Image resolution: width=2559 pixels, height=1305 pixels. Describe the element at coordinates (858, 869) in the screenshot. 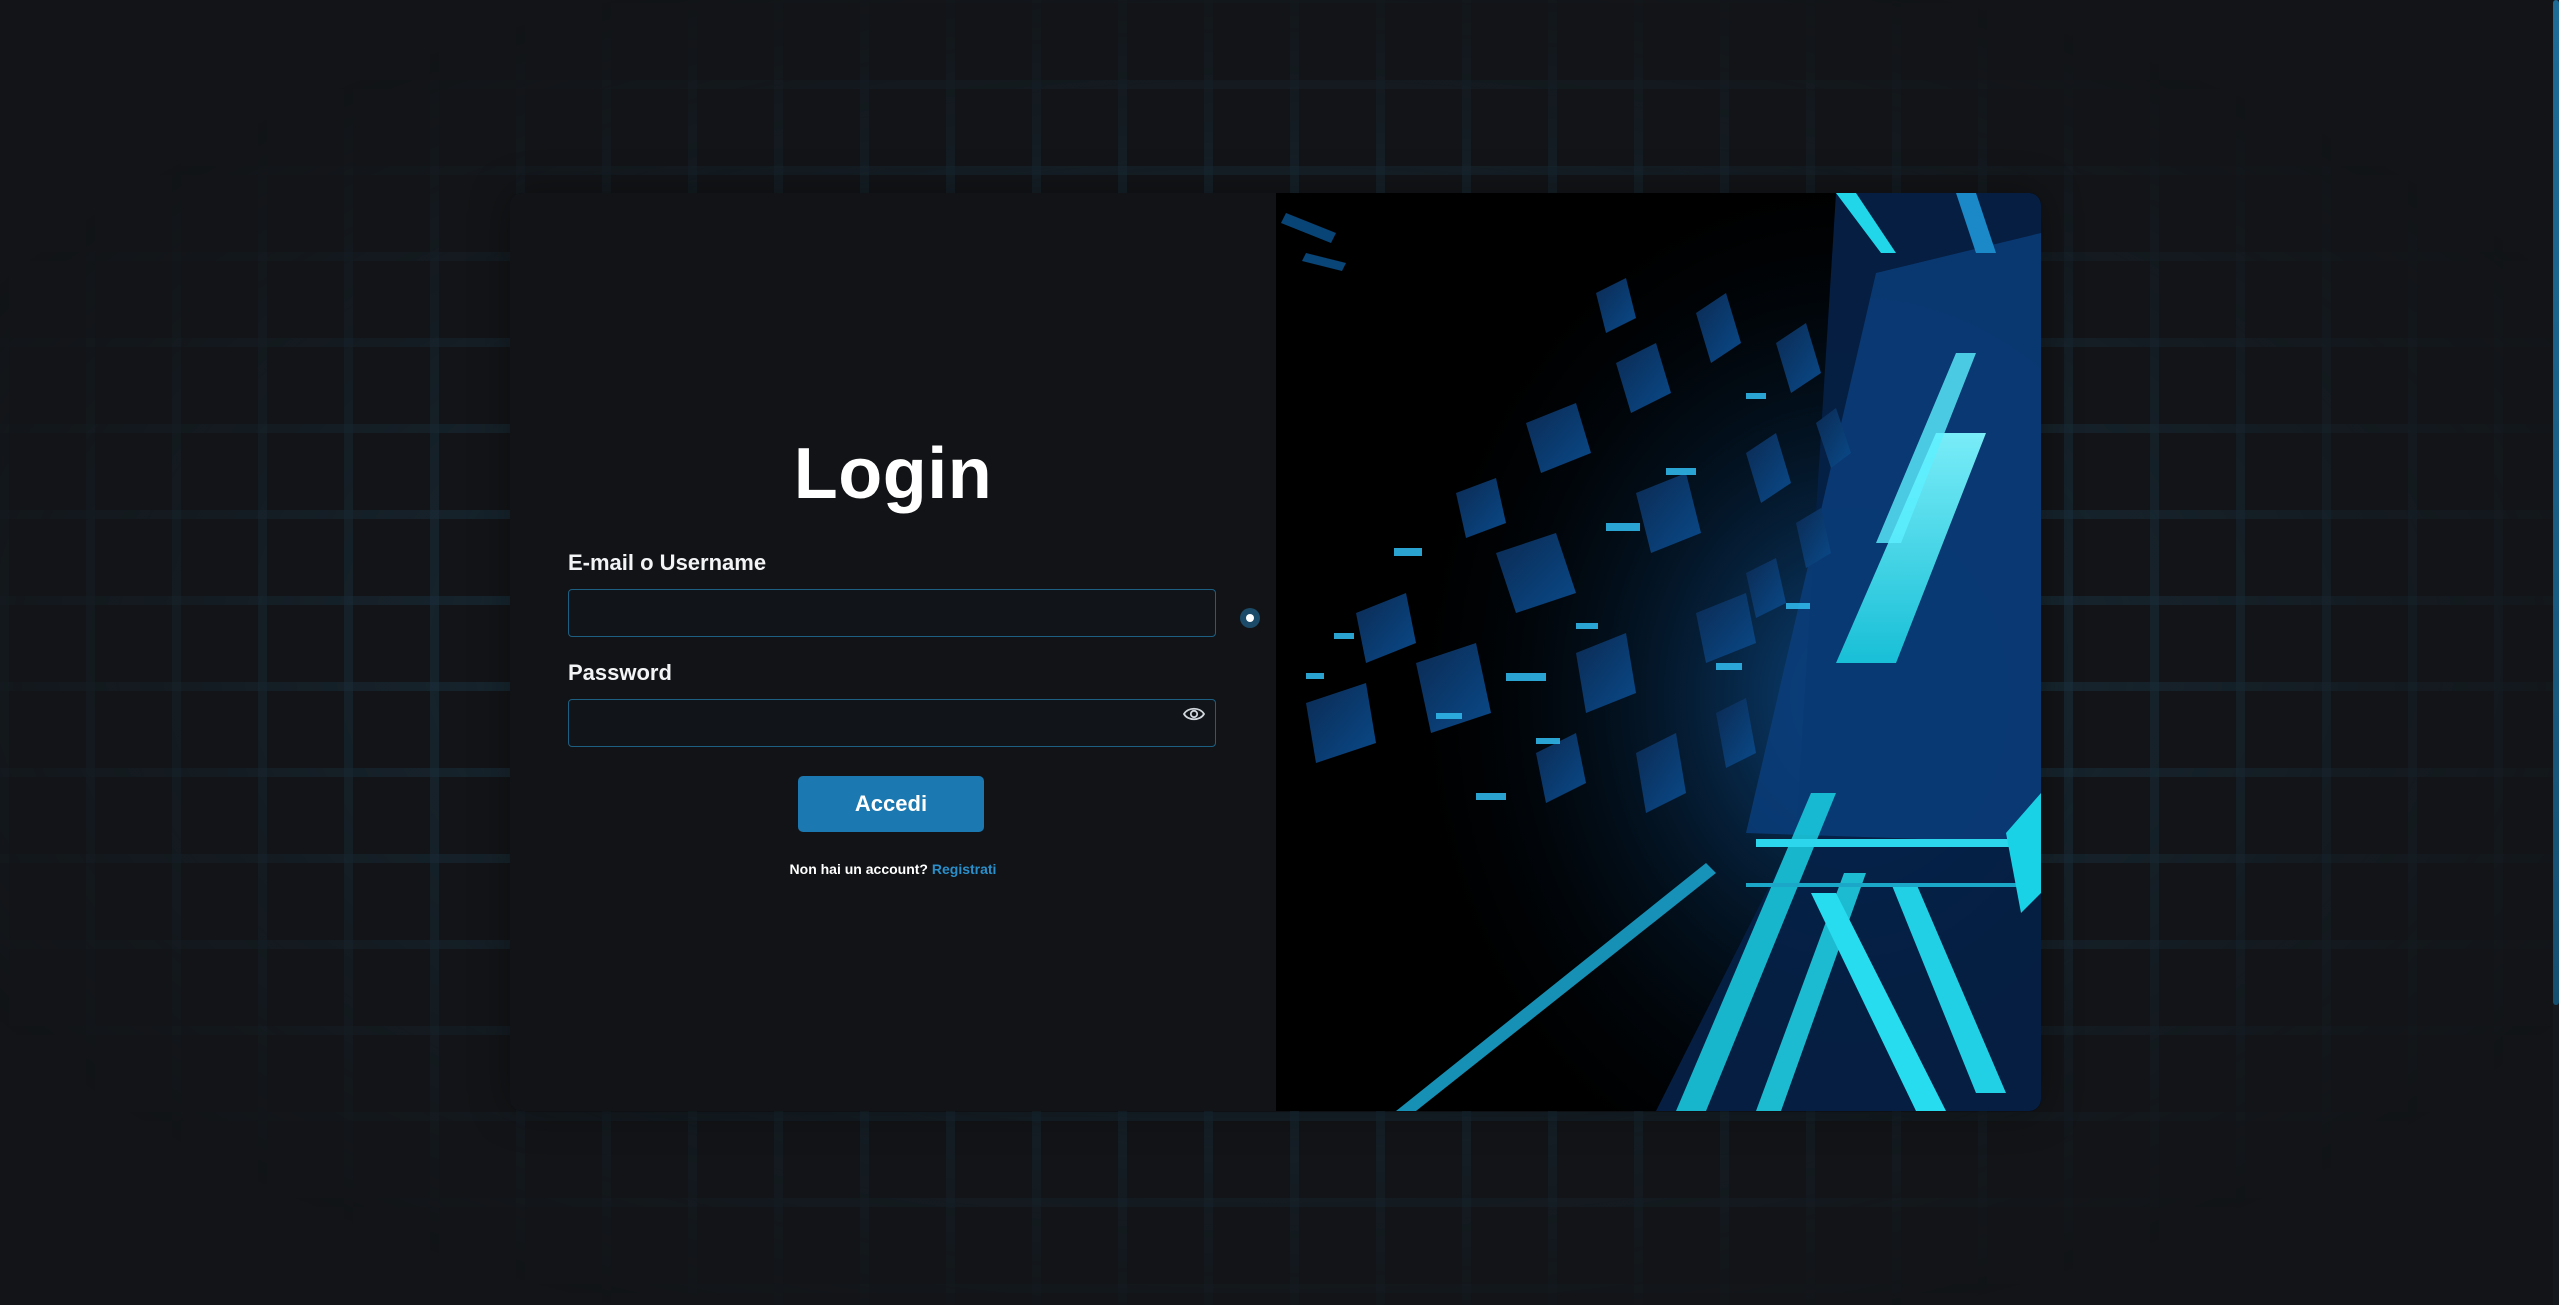

I see `signup-prompt-text: Non hai un account?` at that location.